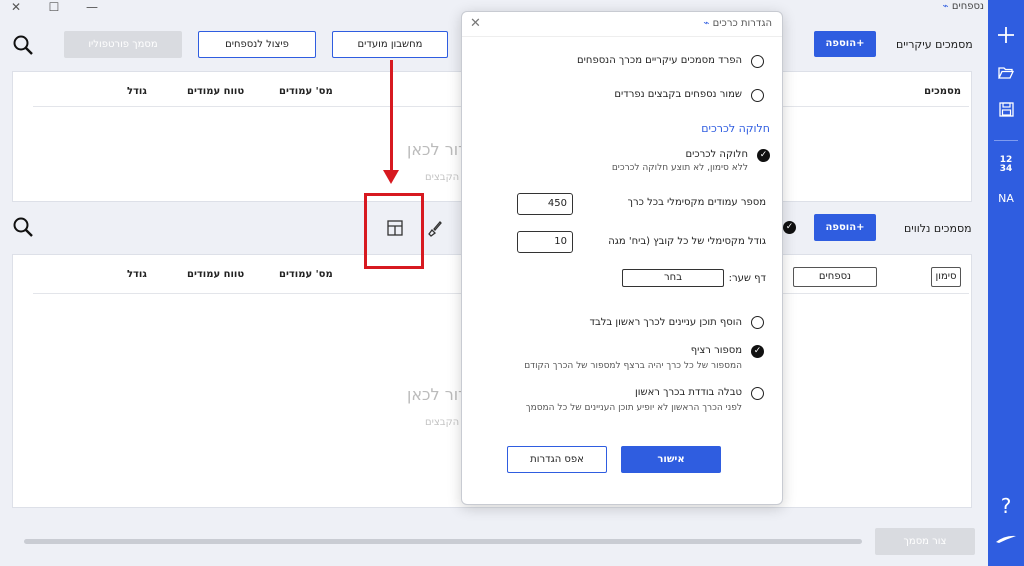 This screenshot has height=566, width=1024. I want to click on dialog-logo-icon: ⌁, so click(706, 23).